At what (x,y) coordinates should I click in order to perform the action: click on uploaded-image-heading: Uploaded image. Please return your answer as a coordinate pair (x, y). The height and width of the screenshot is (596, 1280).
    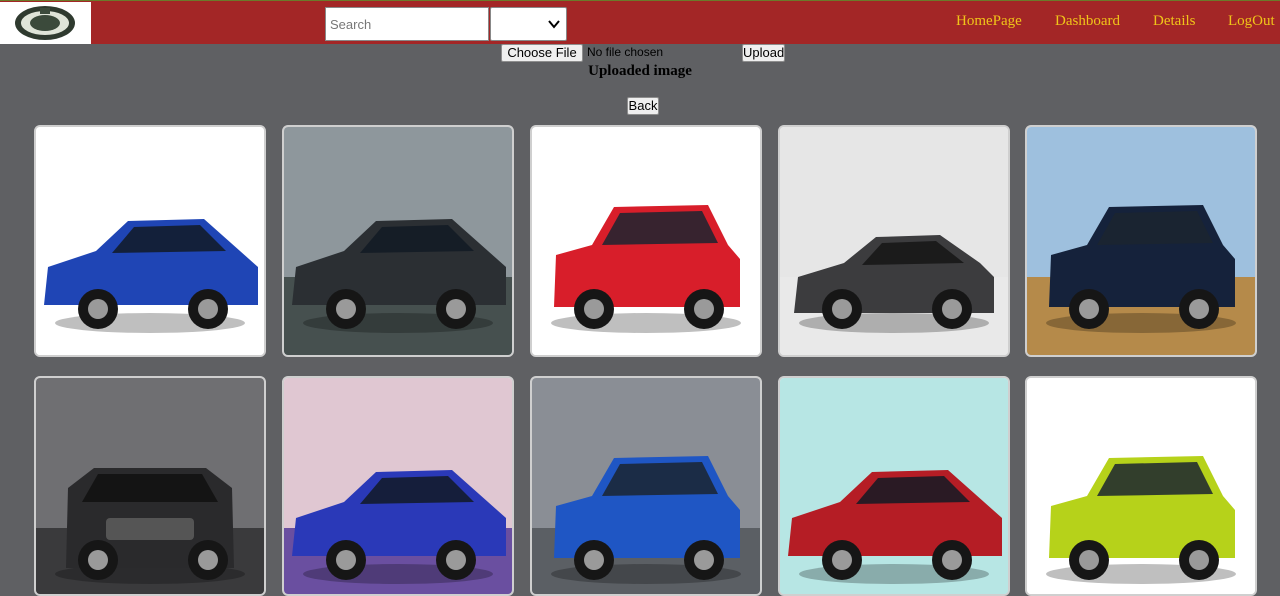
    Looking at the image, I should click on (640, 71).